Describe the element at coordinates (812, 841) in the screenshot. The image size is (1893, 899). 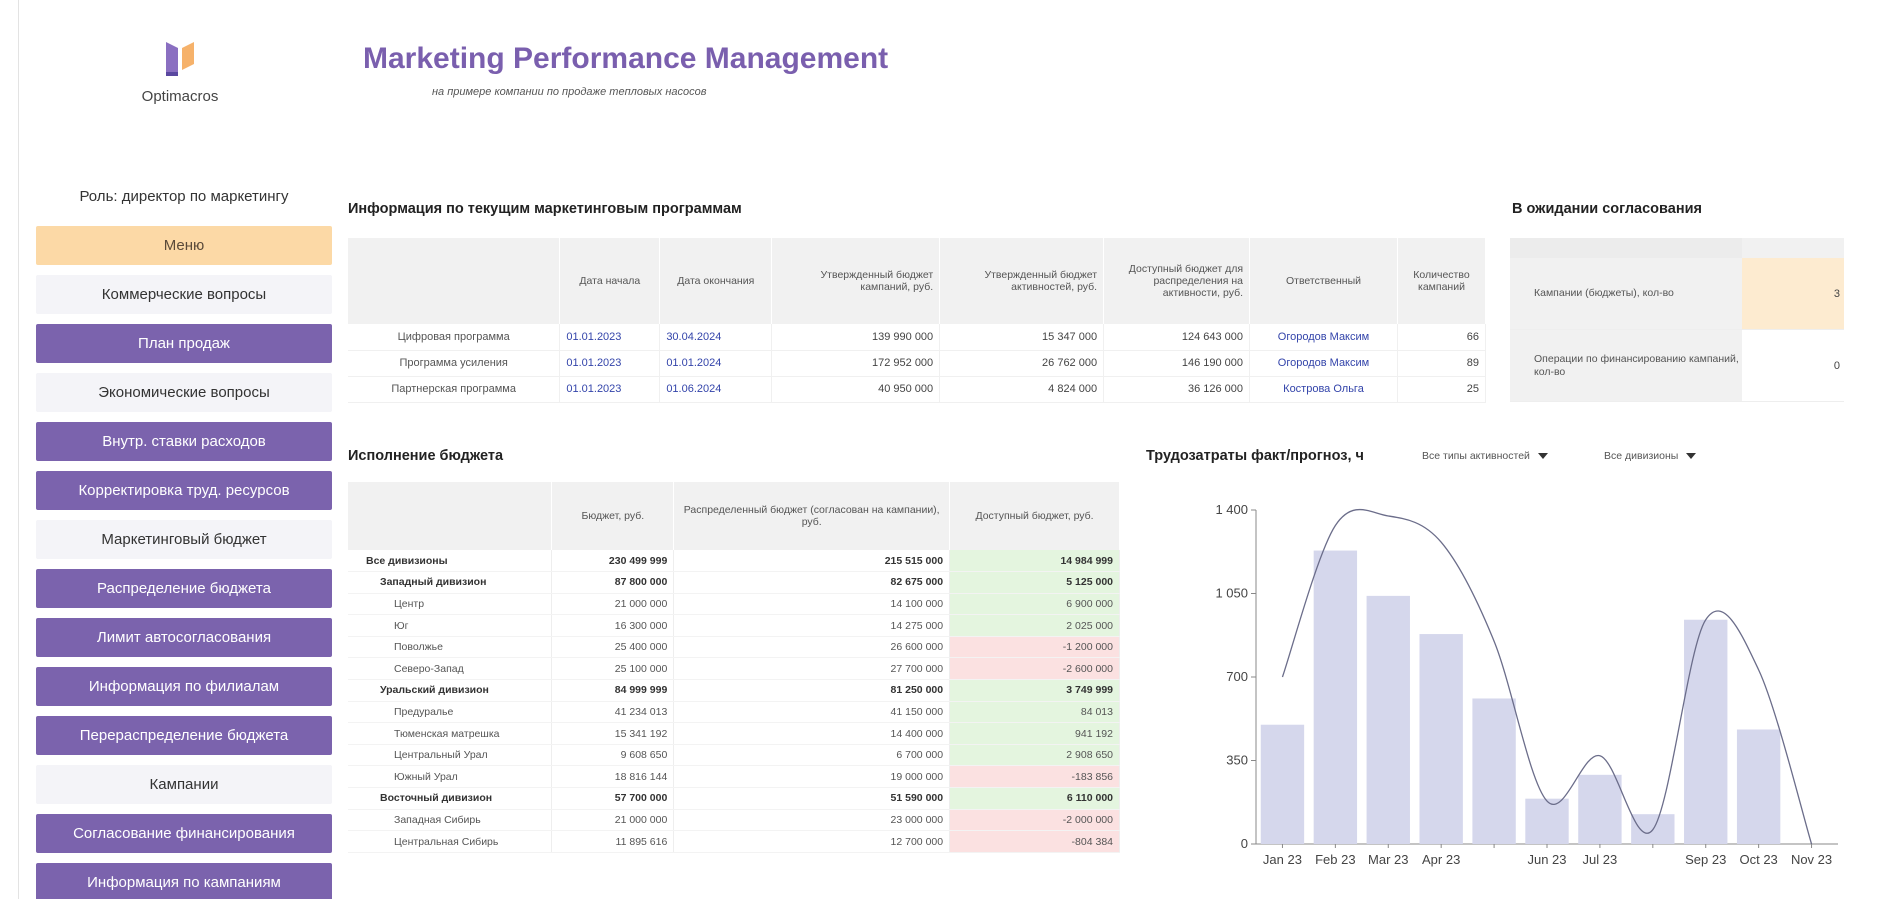
I see `budget-distributed: 12 700 000` at that location.